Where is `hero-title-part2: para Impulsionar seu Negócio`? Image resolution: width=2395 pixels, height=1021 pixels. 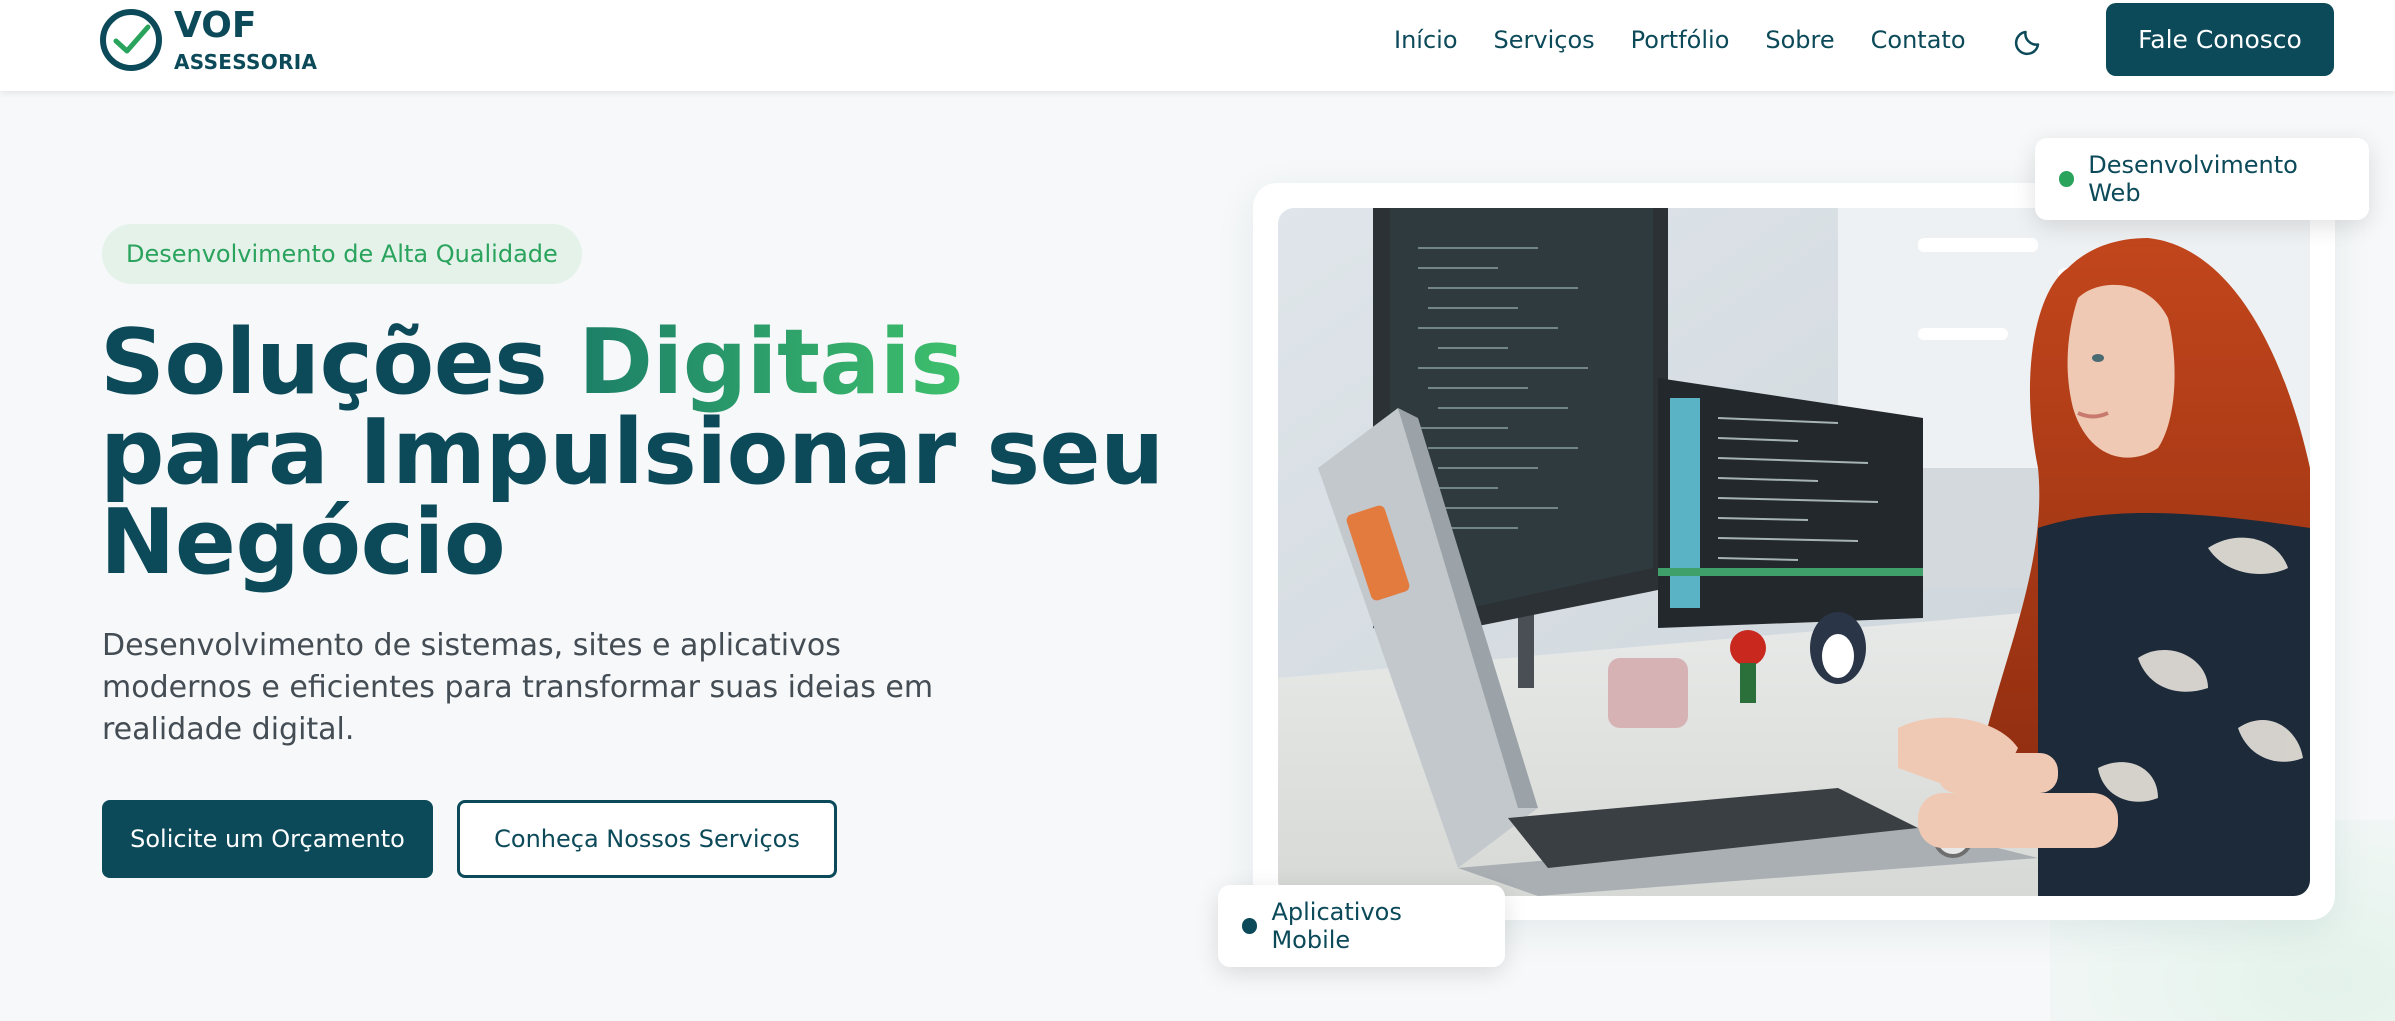
hero-title-part2: para Impulsionar seu Negócio is located at coordinates (632, 497).